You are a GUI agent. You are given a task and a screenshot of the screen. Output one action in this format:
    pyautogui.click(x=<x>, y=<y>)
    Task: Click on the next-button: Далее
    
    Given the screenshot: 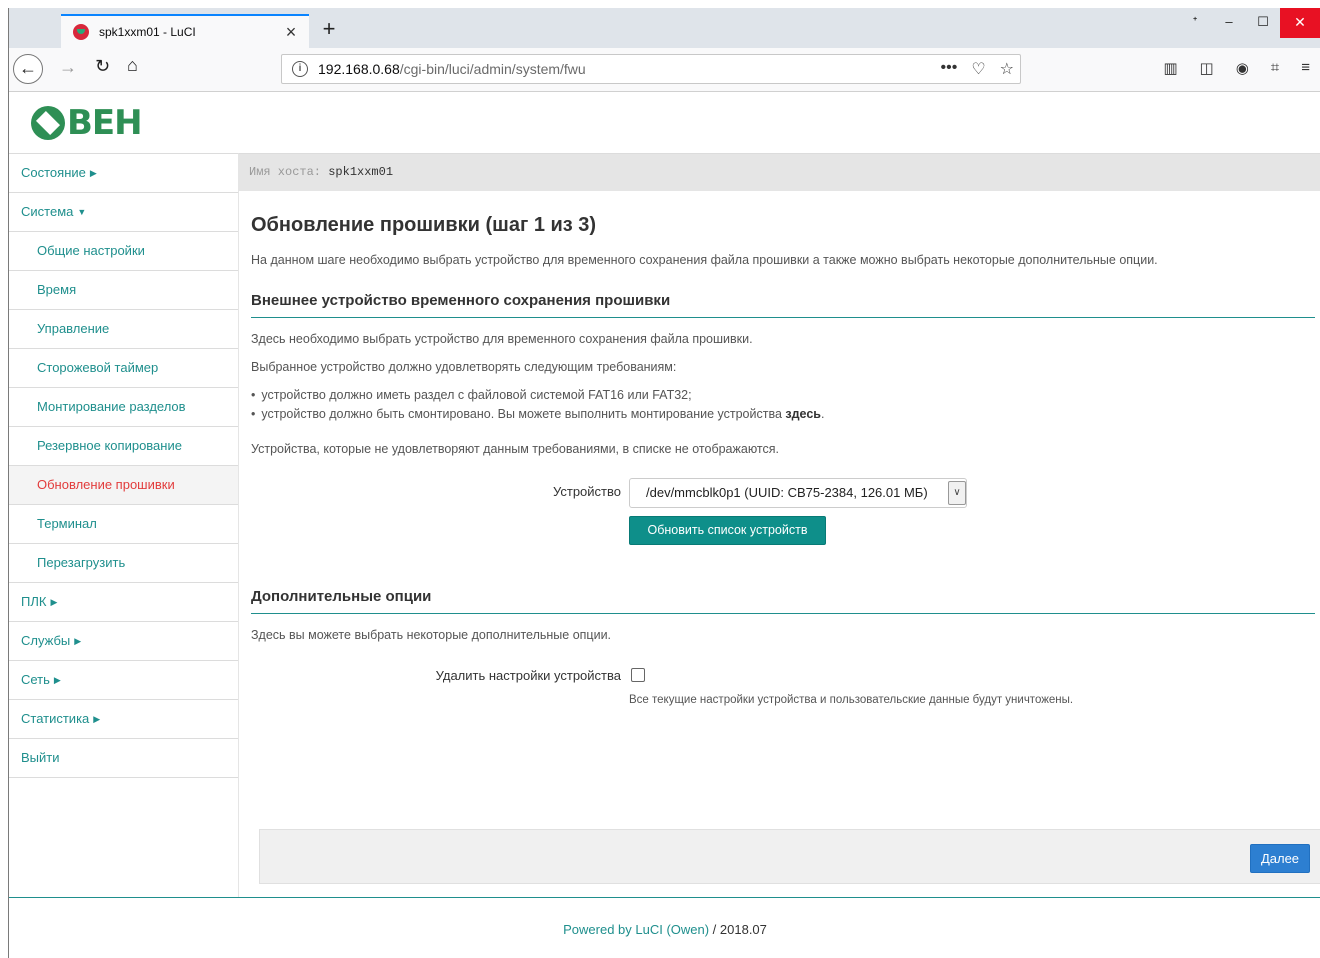 What is the action you would take?
    pyautogui.click(x=1280, y=858)
    